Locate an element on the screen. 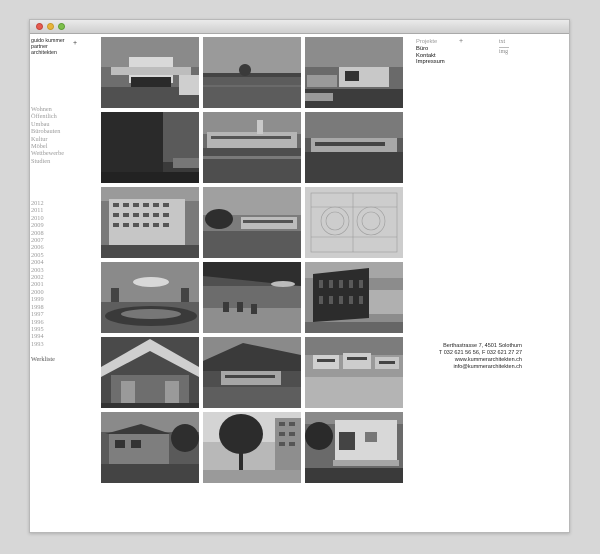 The height and width of the screenshot is (554, 600). year-link: 2003 is located at coordinates (37, 270).